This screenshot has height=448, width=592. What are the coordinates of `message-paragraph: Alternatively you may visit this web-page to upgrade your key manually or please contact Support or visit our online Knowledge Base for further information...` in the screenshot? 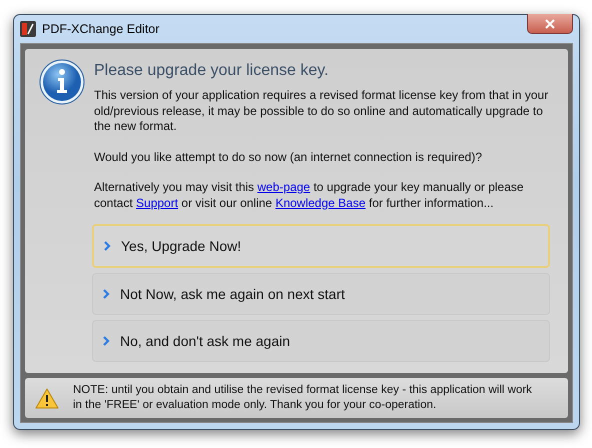 It's located at (309, 195).